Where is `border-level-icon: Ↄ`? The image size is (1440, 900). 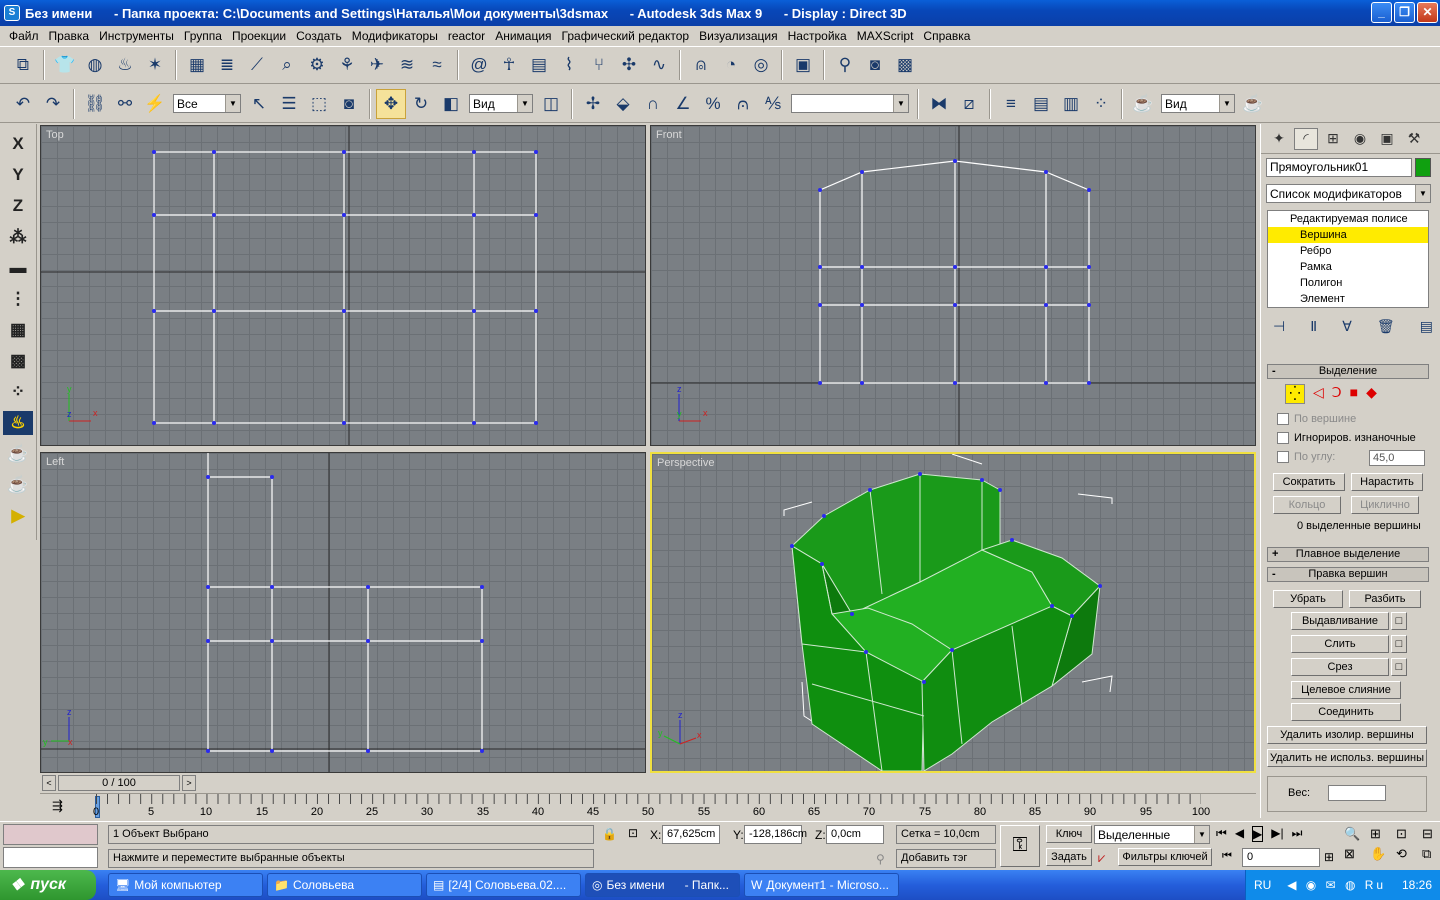
border-level-icon: Ↄ is located at coordinates (1337, 394).